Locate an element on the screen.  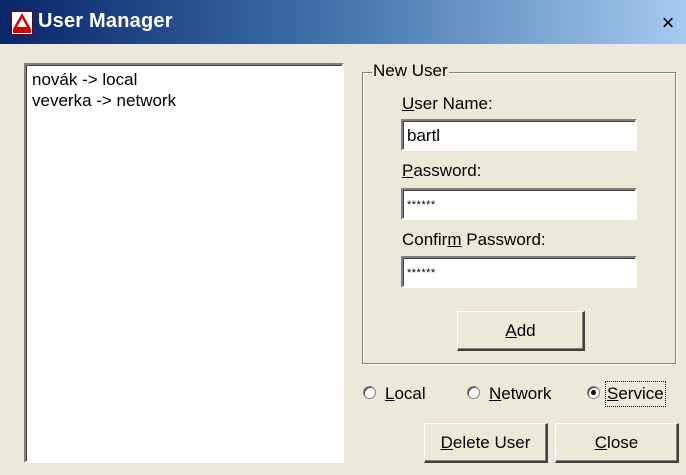
close-button-label: lose is located at coordinates (623, 442).